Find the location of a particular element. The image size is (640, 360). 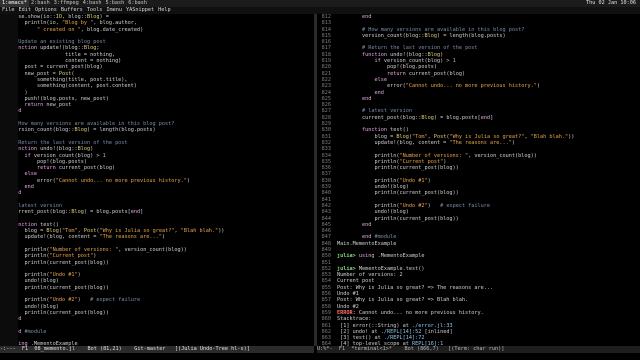

tmux-tab-3: 3:ffmpeg is located at coordinates (66, 3).